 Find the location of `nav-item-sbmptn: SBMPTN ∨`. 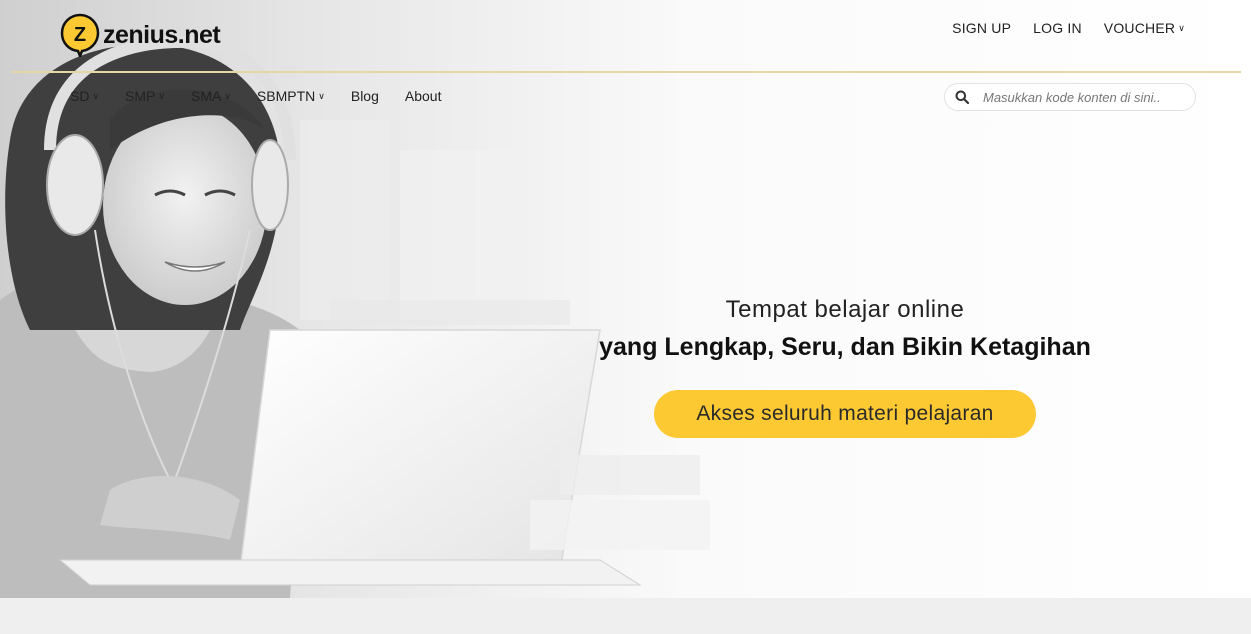

nav-item-sbmptn: SBMPTN ∨ is located at coordinates (291, 96).